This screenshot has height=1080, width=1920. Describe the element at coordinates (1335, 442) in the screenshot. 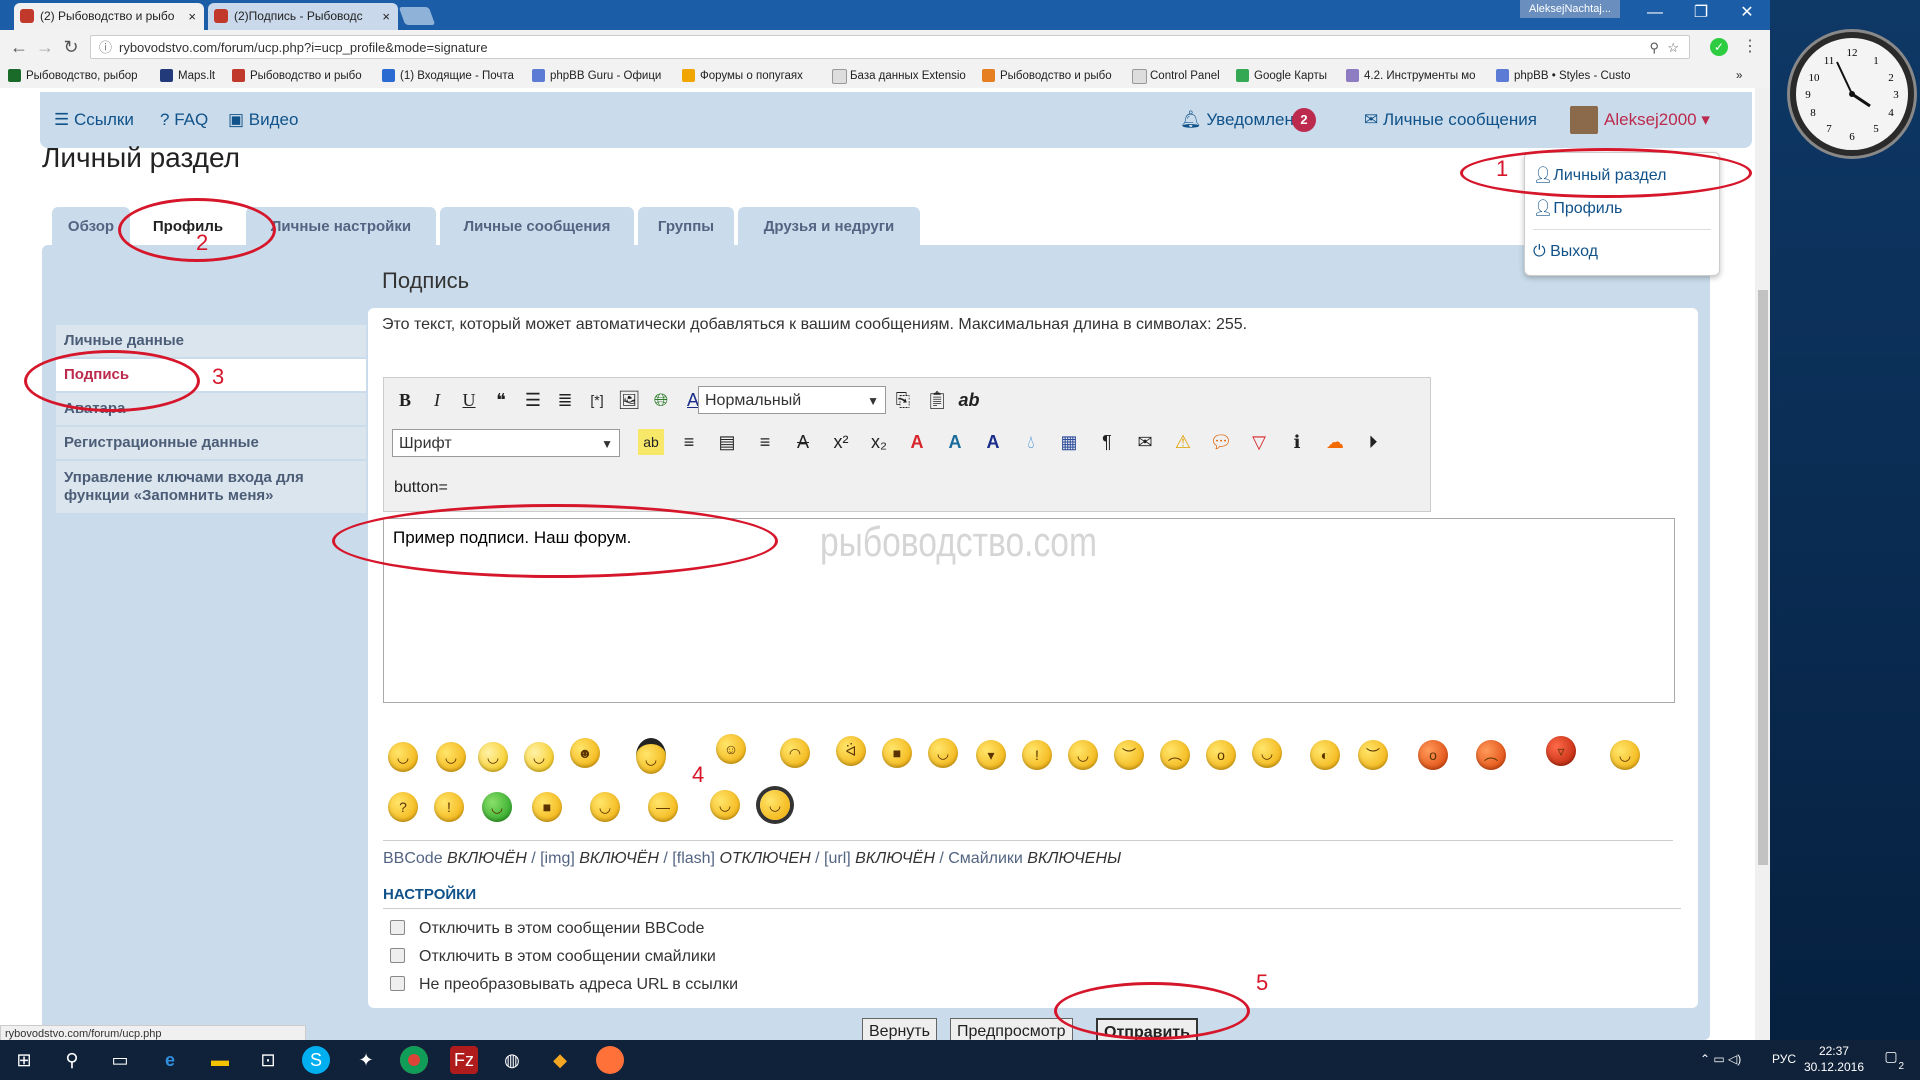

I see `soundcloud-icon: ☁` at that location.